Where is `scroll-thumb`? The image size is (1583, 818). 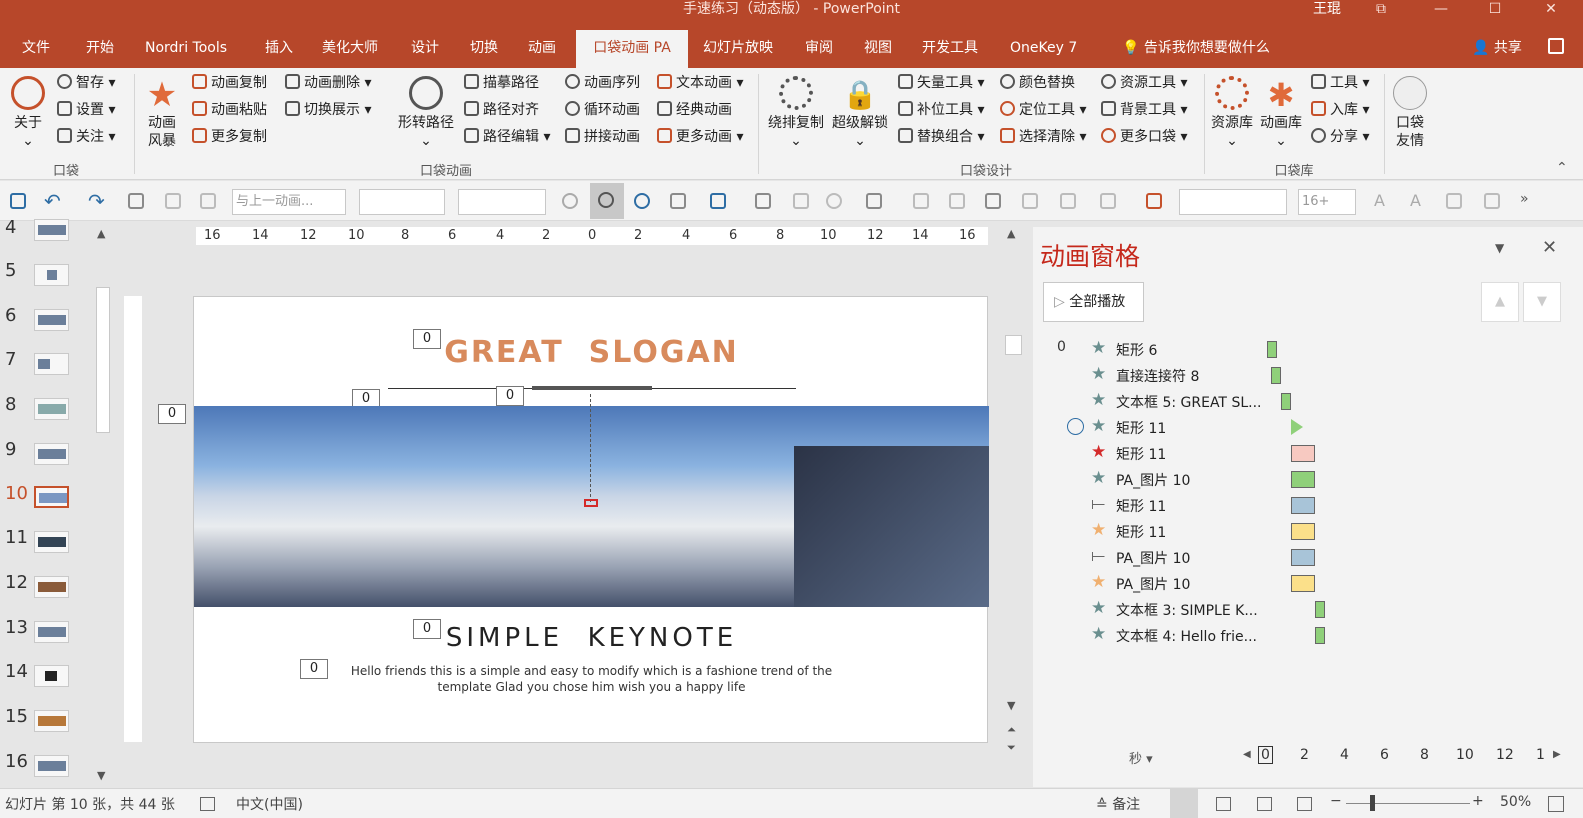 scroll-thumb is located at coordinates (1013, 345).